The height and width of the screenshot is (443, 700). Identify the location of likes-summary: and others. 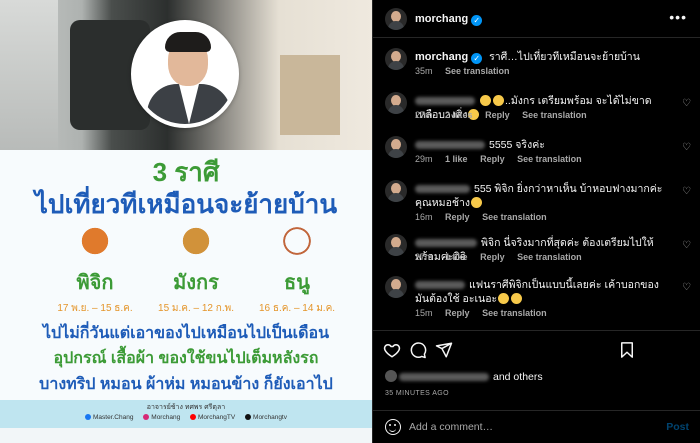
(464, 376).